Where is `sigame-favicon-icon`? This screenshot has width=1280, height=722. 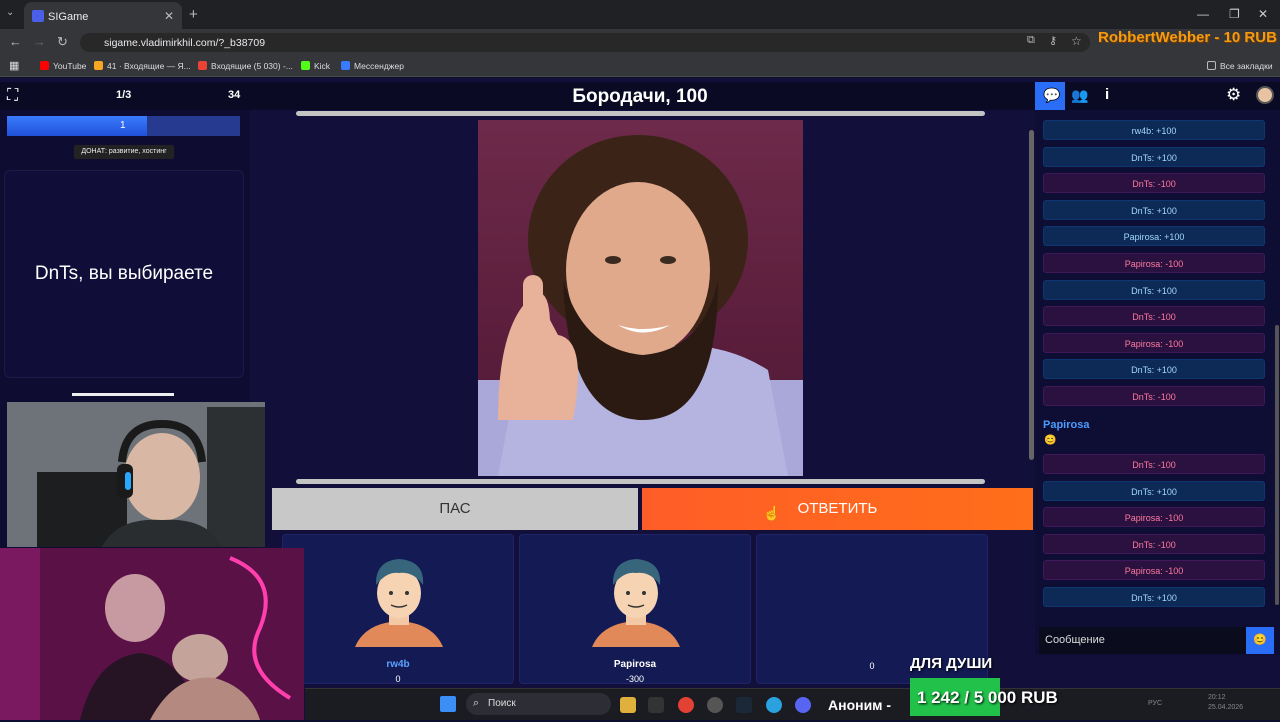 sigame-favicon-icon is located at coordinates (38, 16).